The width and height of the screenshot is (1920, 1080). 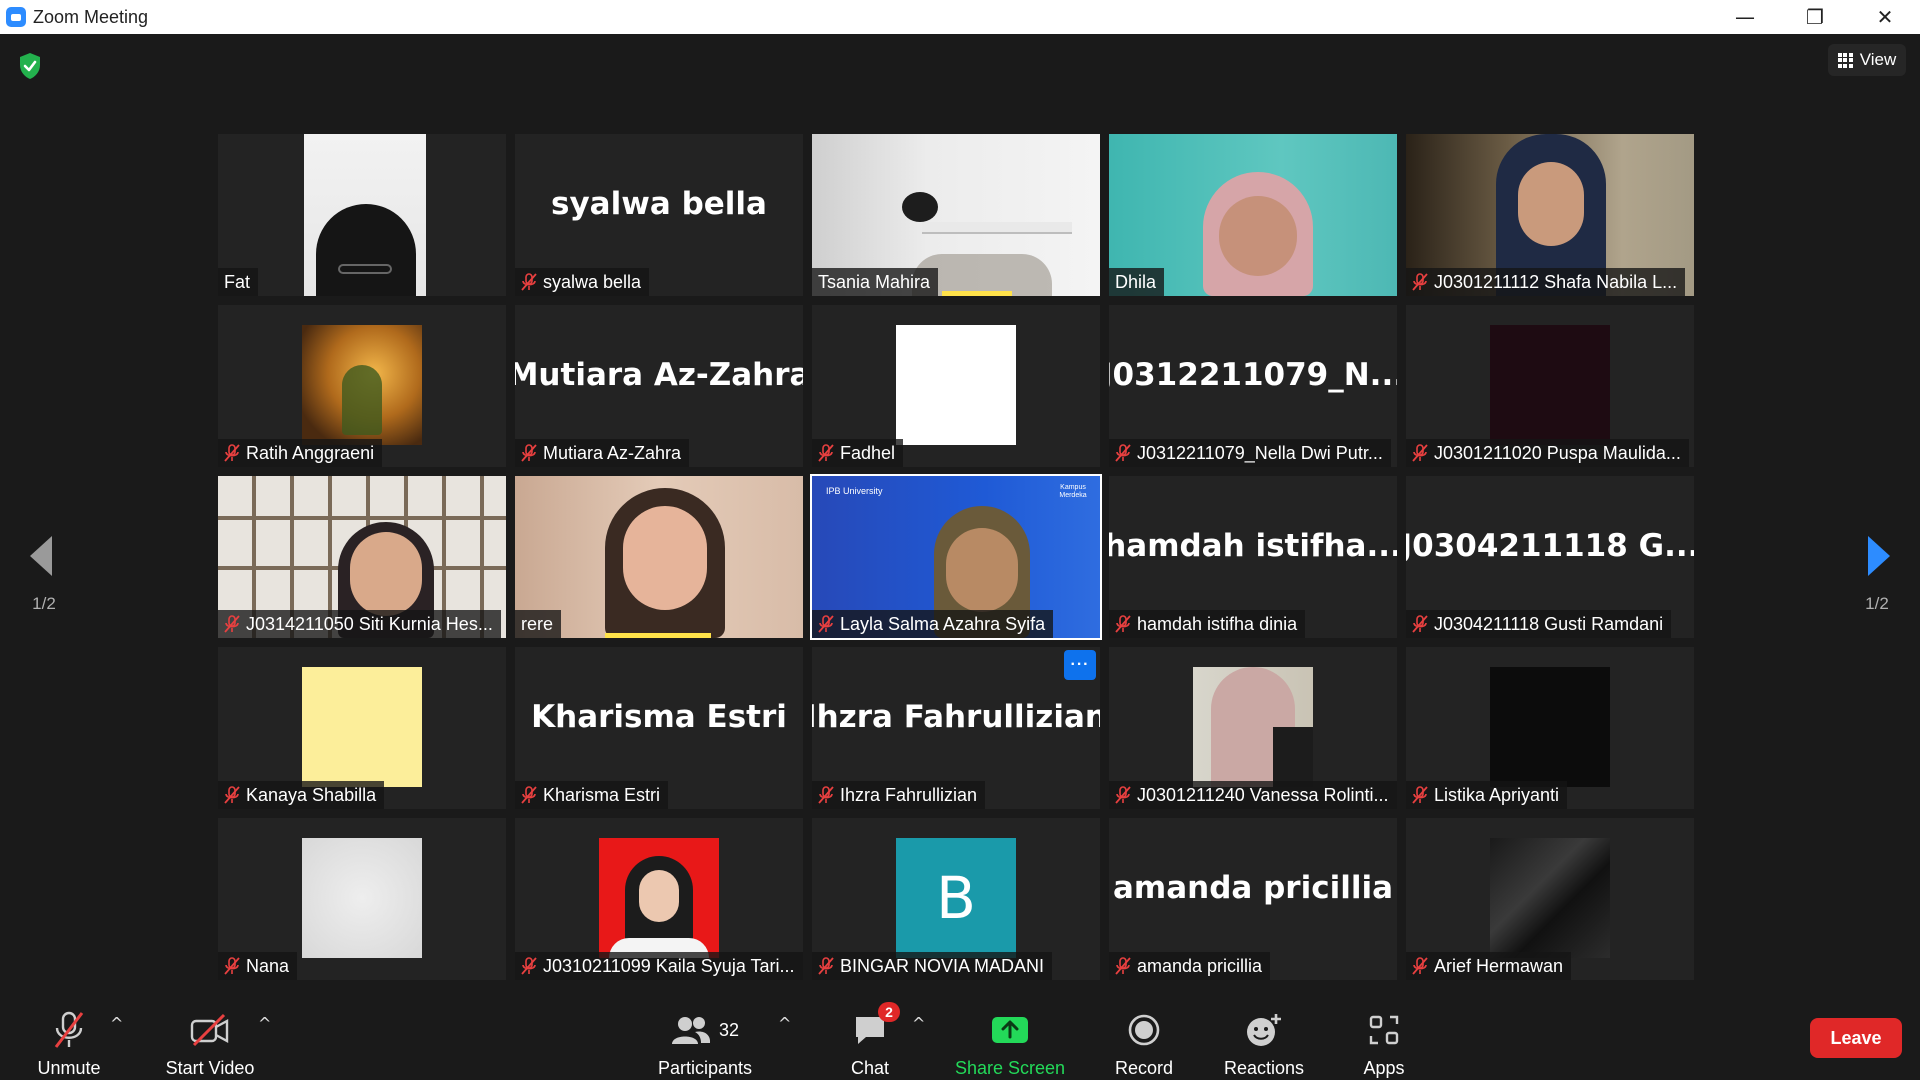 I want to click on participant-tile-dhila: Dhila, so click(x=1253, y=215).